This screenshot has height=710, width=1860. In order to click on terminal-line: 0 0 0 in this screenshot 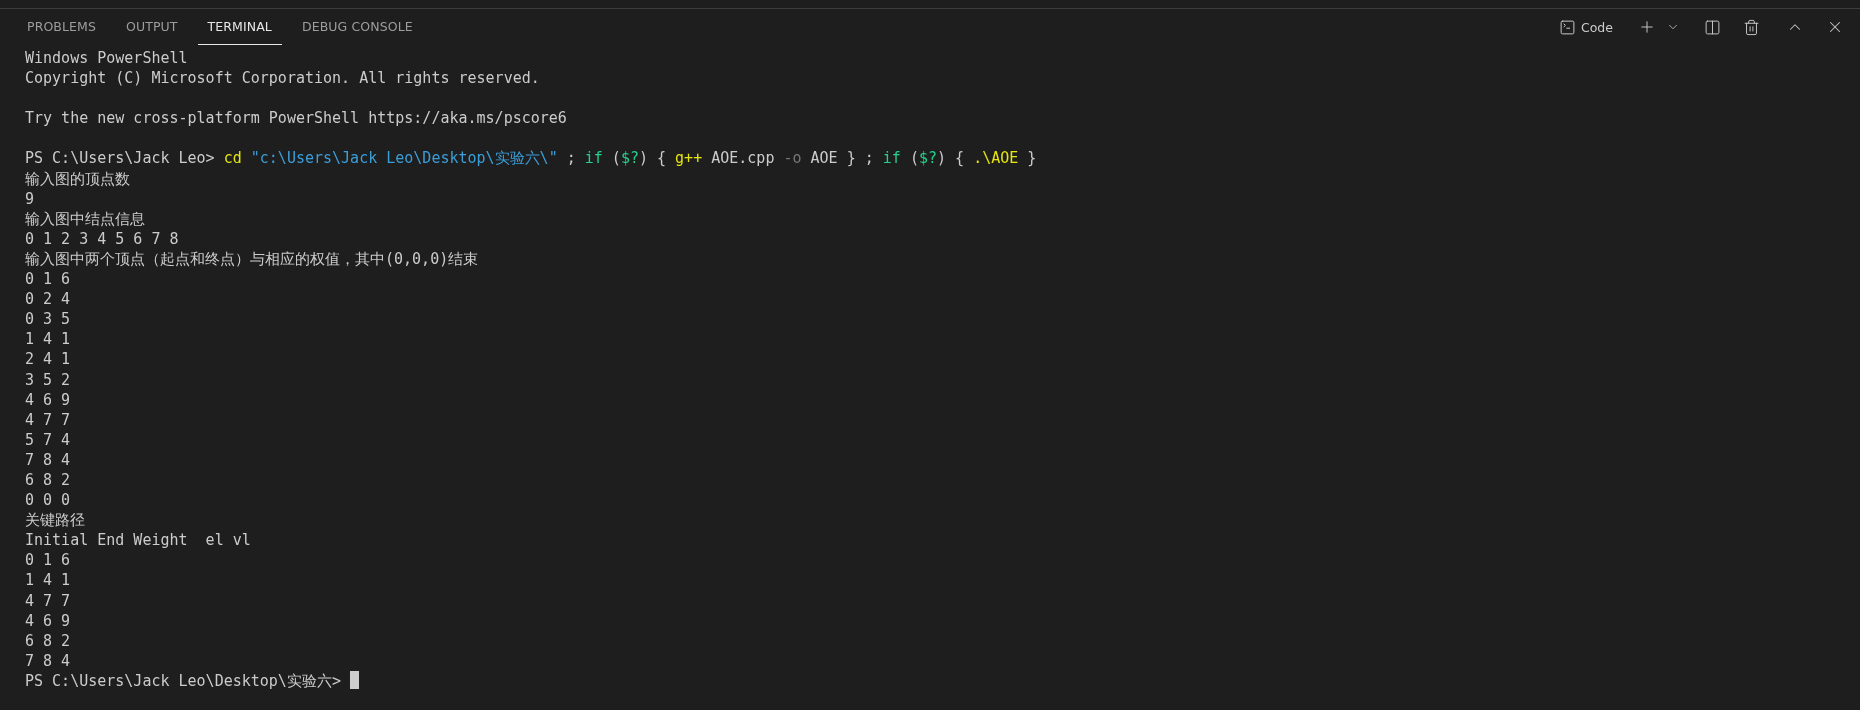, I will do `click(48, 500)`.